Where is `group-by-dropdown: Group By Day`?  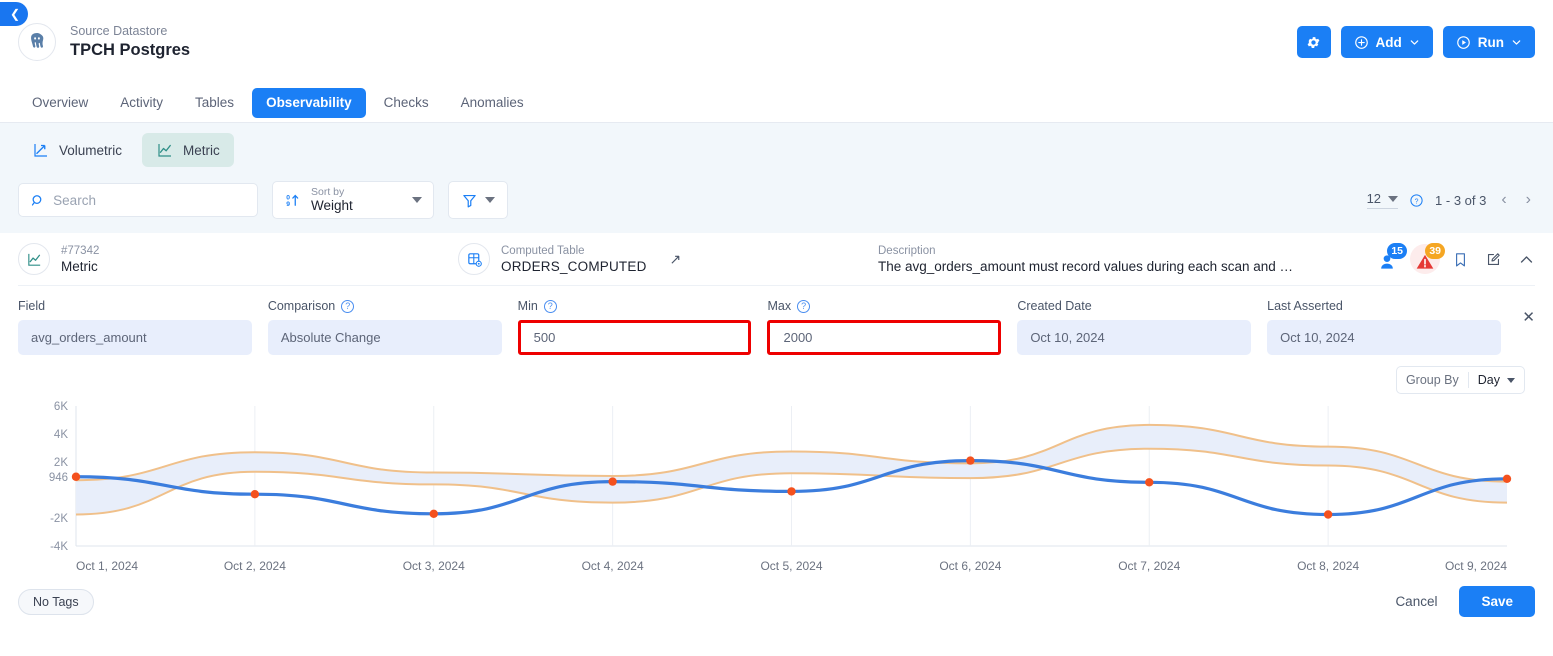
group-by-dropdown: Group By Day is located at coordinates (1460, 380).